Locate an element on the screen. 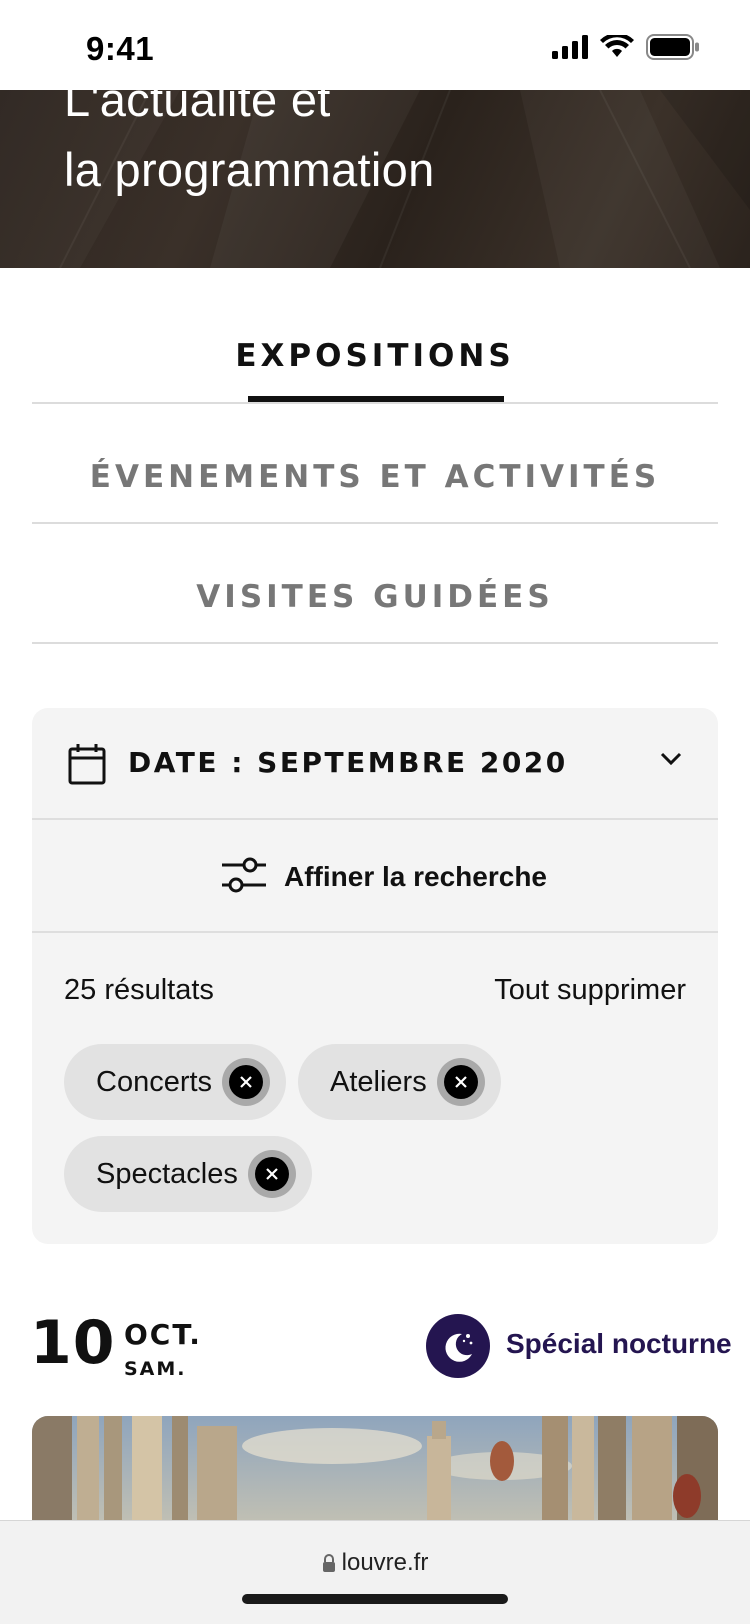 The image size is (750, 1624). filter-chip-concerts: Concerts is located at coordinates (175, 1082).